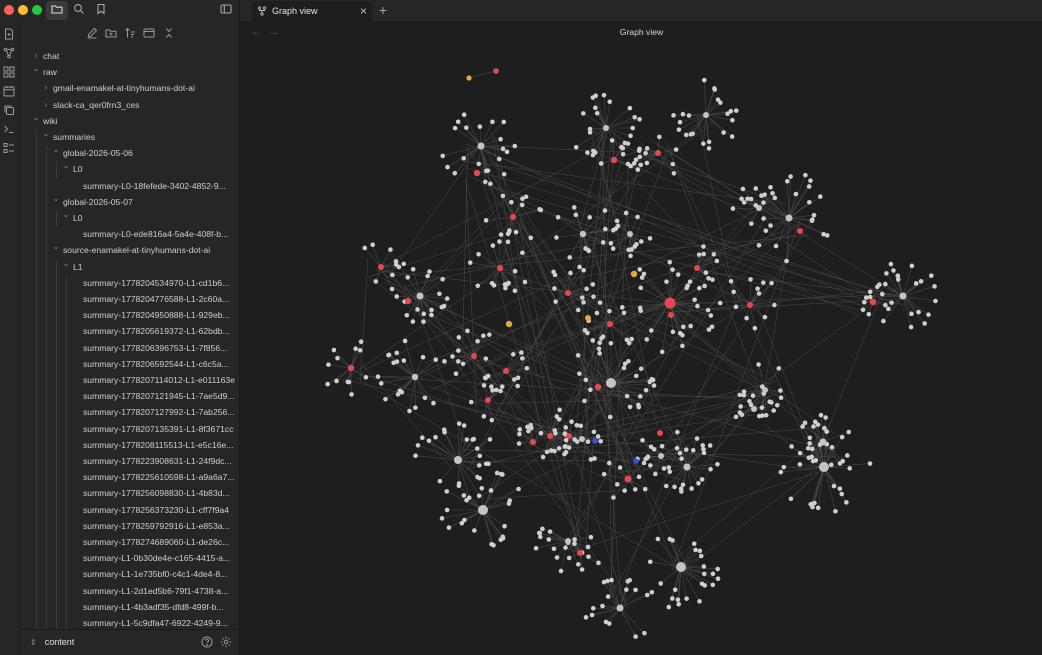  Describe the element at coordinates (129, 250) in the screenshot. I see `tree-folder: ⌄ source-enamakel-at-tinyhumans-dot-ai` at that location.